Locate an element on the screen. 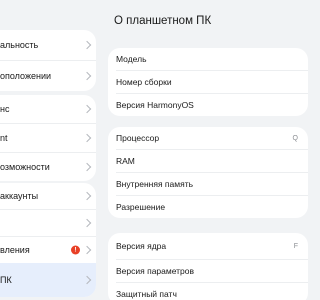  sidebar-group-1: альность оположении is located at coordinates (48, 60).